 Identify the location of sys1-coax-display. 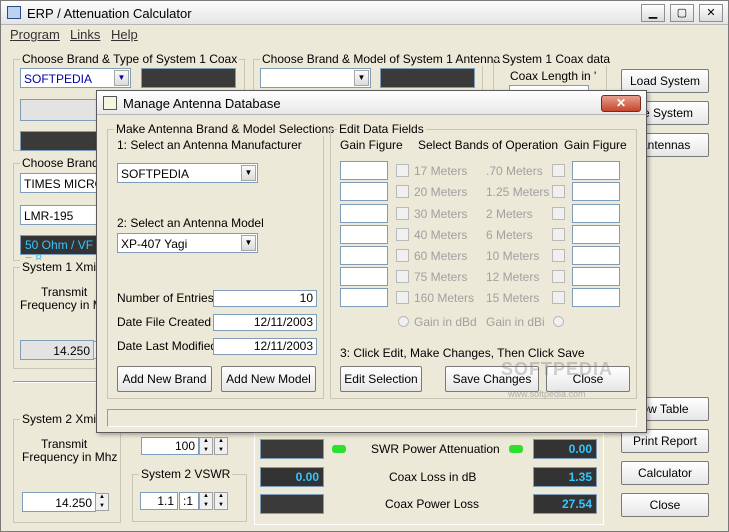
(188, 78).